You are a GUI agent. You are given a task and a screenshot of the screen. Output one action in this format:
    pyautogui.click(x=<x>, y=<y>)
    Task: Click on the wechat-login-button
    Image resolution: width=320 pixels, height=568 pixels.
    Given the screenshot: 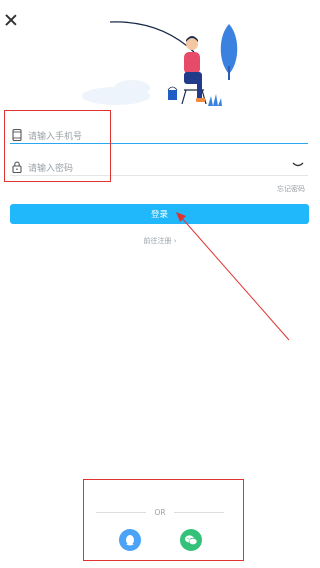 What is the action you would take?
    pyautogui.click(x=191, y=540)
    